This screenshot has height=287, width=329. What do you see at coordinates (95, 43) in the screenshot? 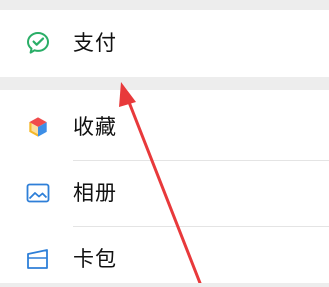
I see `pay-label: 支付` at bounding box center [95, 43].